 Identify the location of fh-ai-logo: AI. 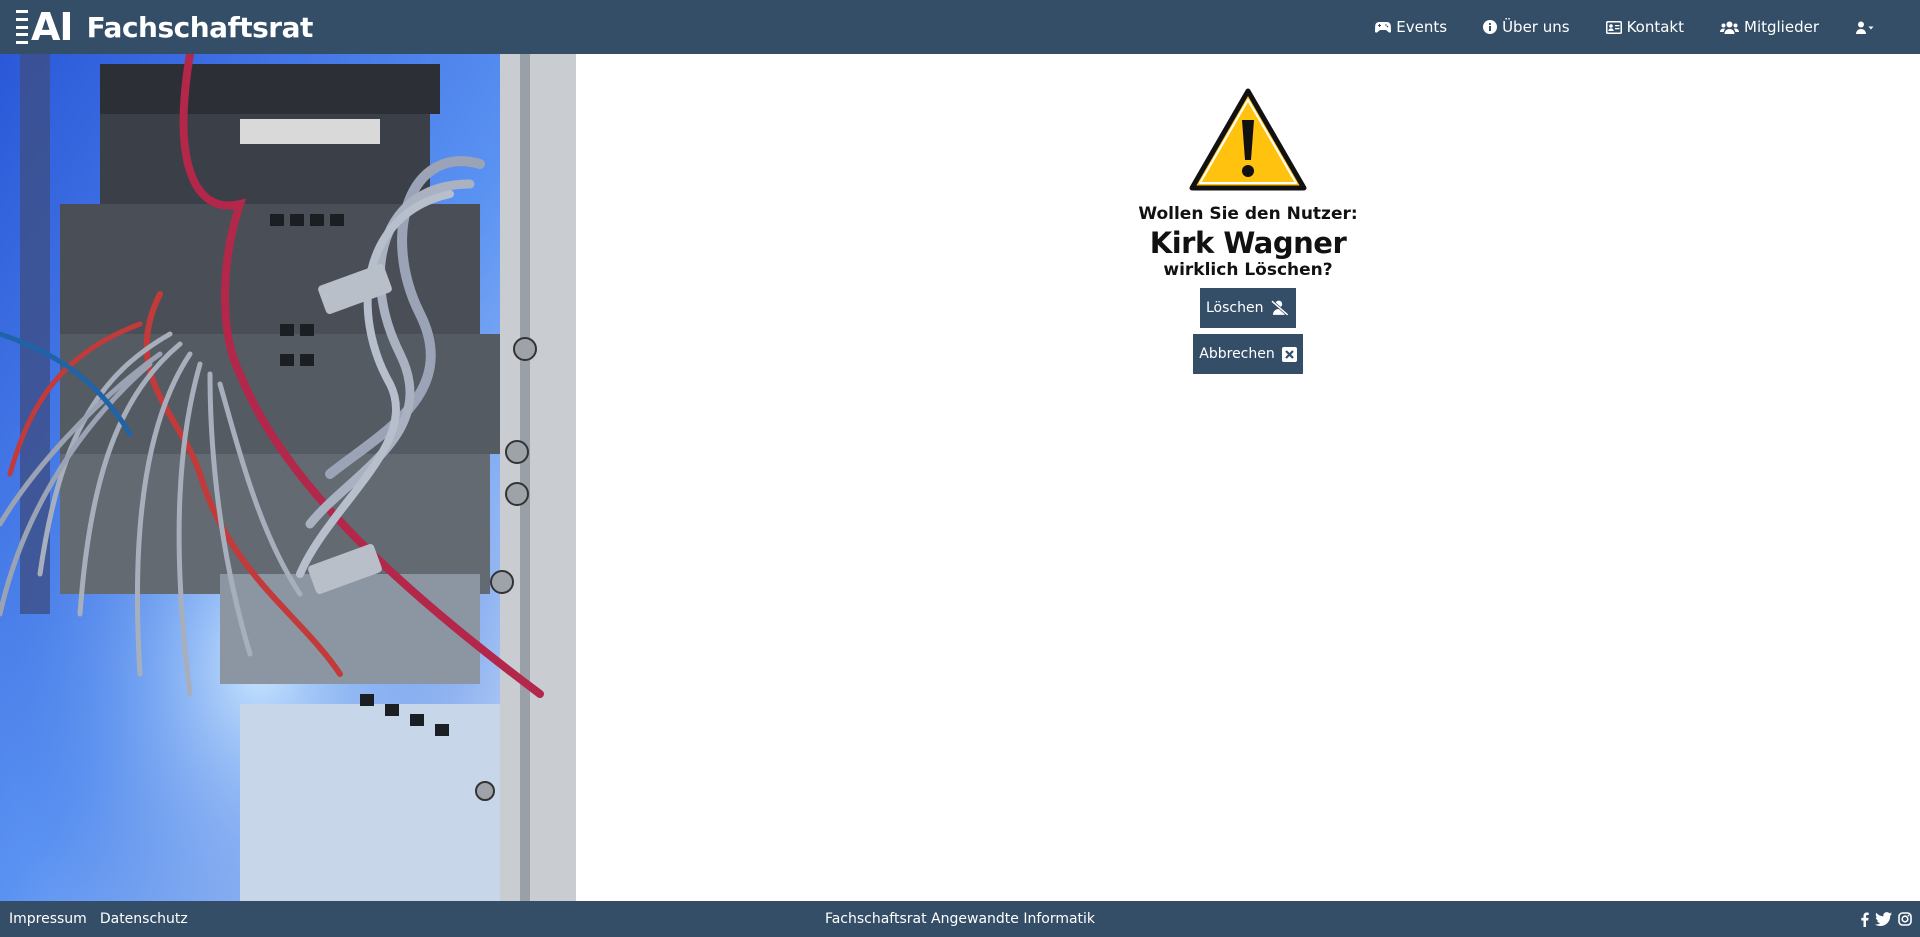
(45, 27).